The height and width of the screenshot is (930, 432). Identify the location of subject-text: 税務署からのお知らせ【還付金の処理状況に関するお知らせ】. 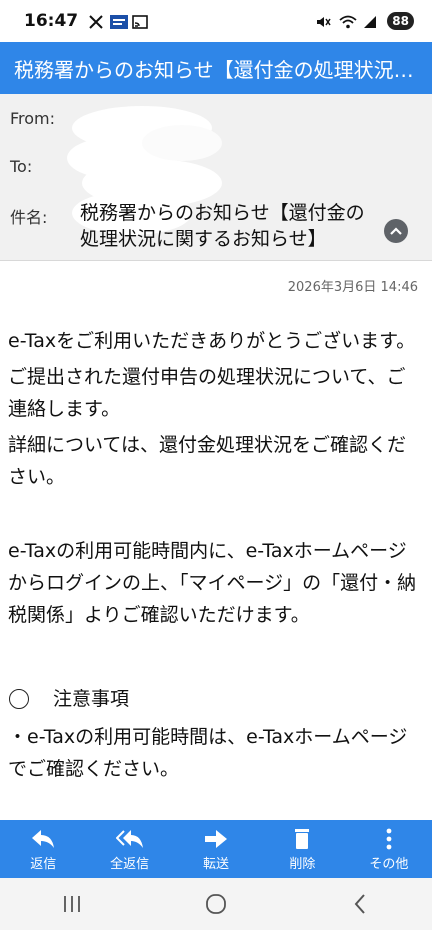
(222, 226).